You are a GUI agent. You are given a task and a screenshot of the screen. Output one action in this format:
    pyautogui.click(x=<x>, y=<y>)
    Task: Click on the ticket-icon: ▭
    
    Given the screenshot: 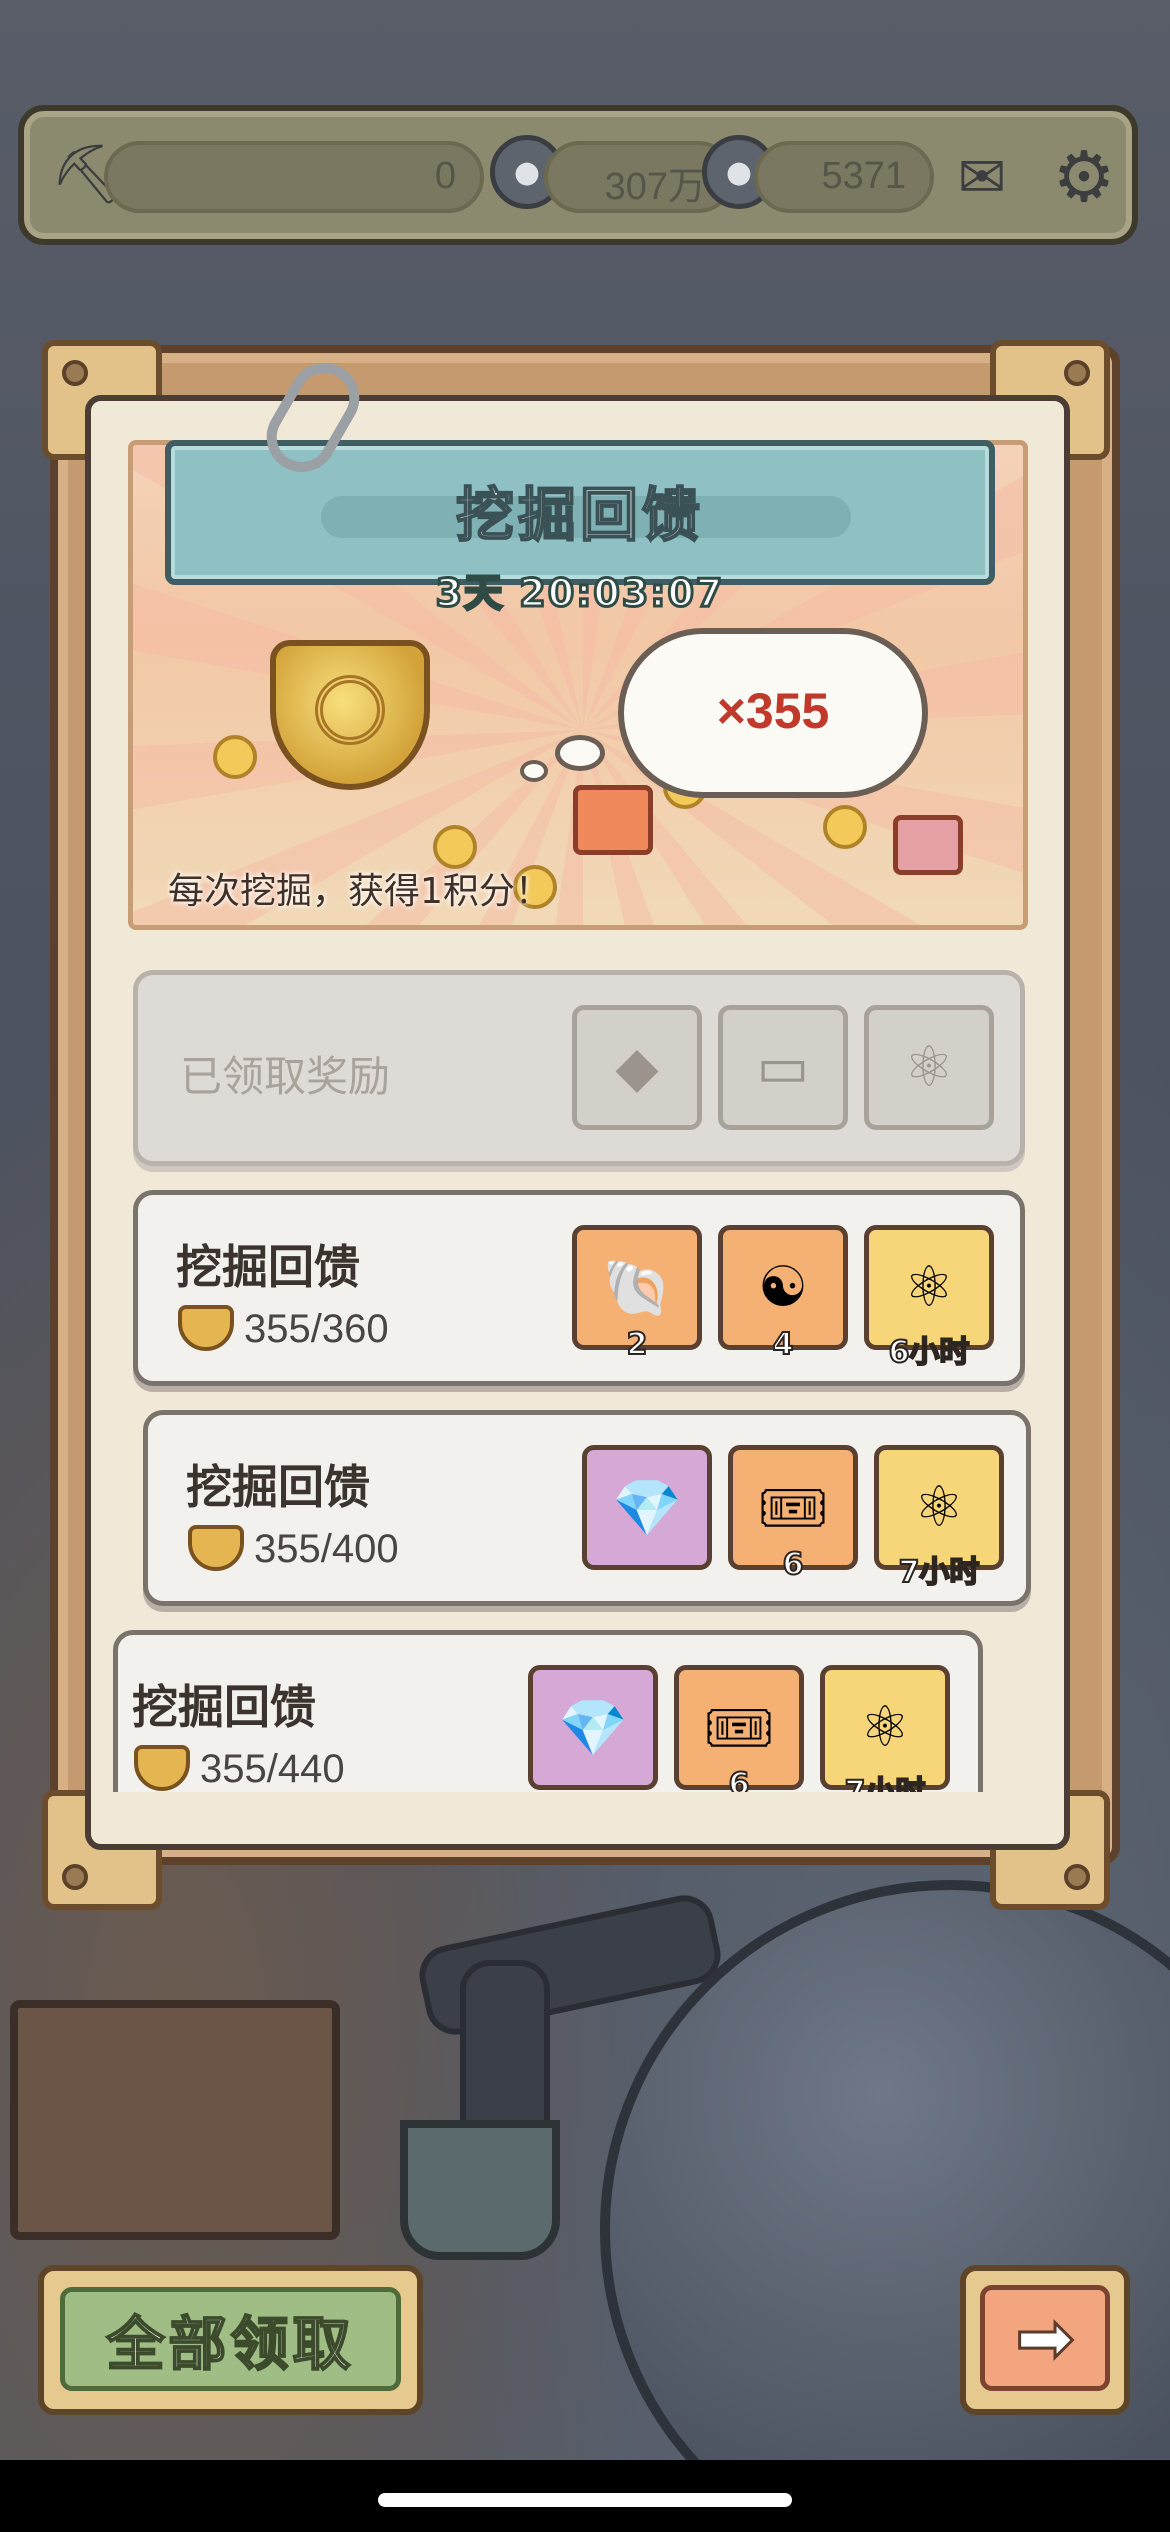 What is the action you would take?
    pyautogui.click(x=783, y=1067)
    